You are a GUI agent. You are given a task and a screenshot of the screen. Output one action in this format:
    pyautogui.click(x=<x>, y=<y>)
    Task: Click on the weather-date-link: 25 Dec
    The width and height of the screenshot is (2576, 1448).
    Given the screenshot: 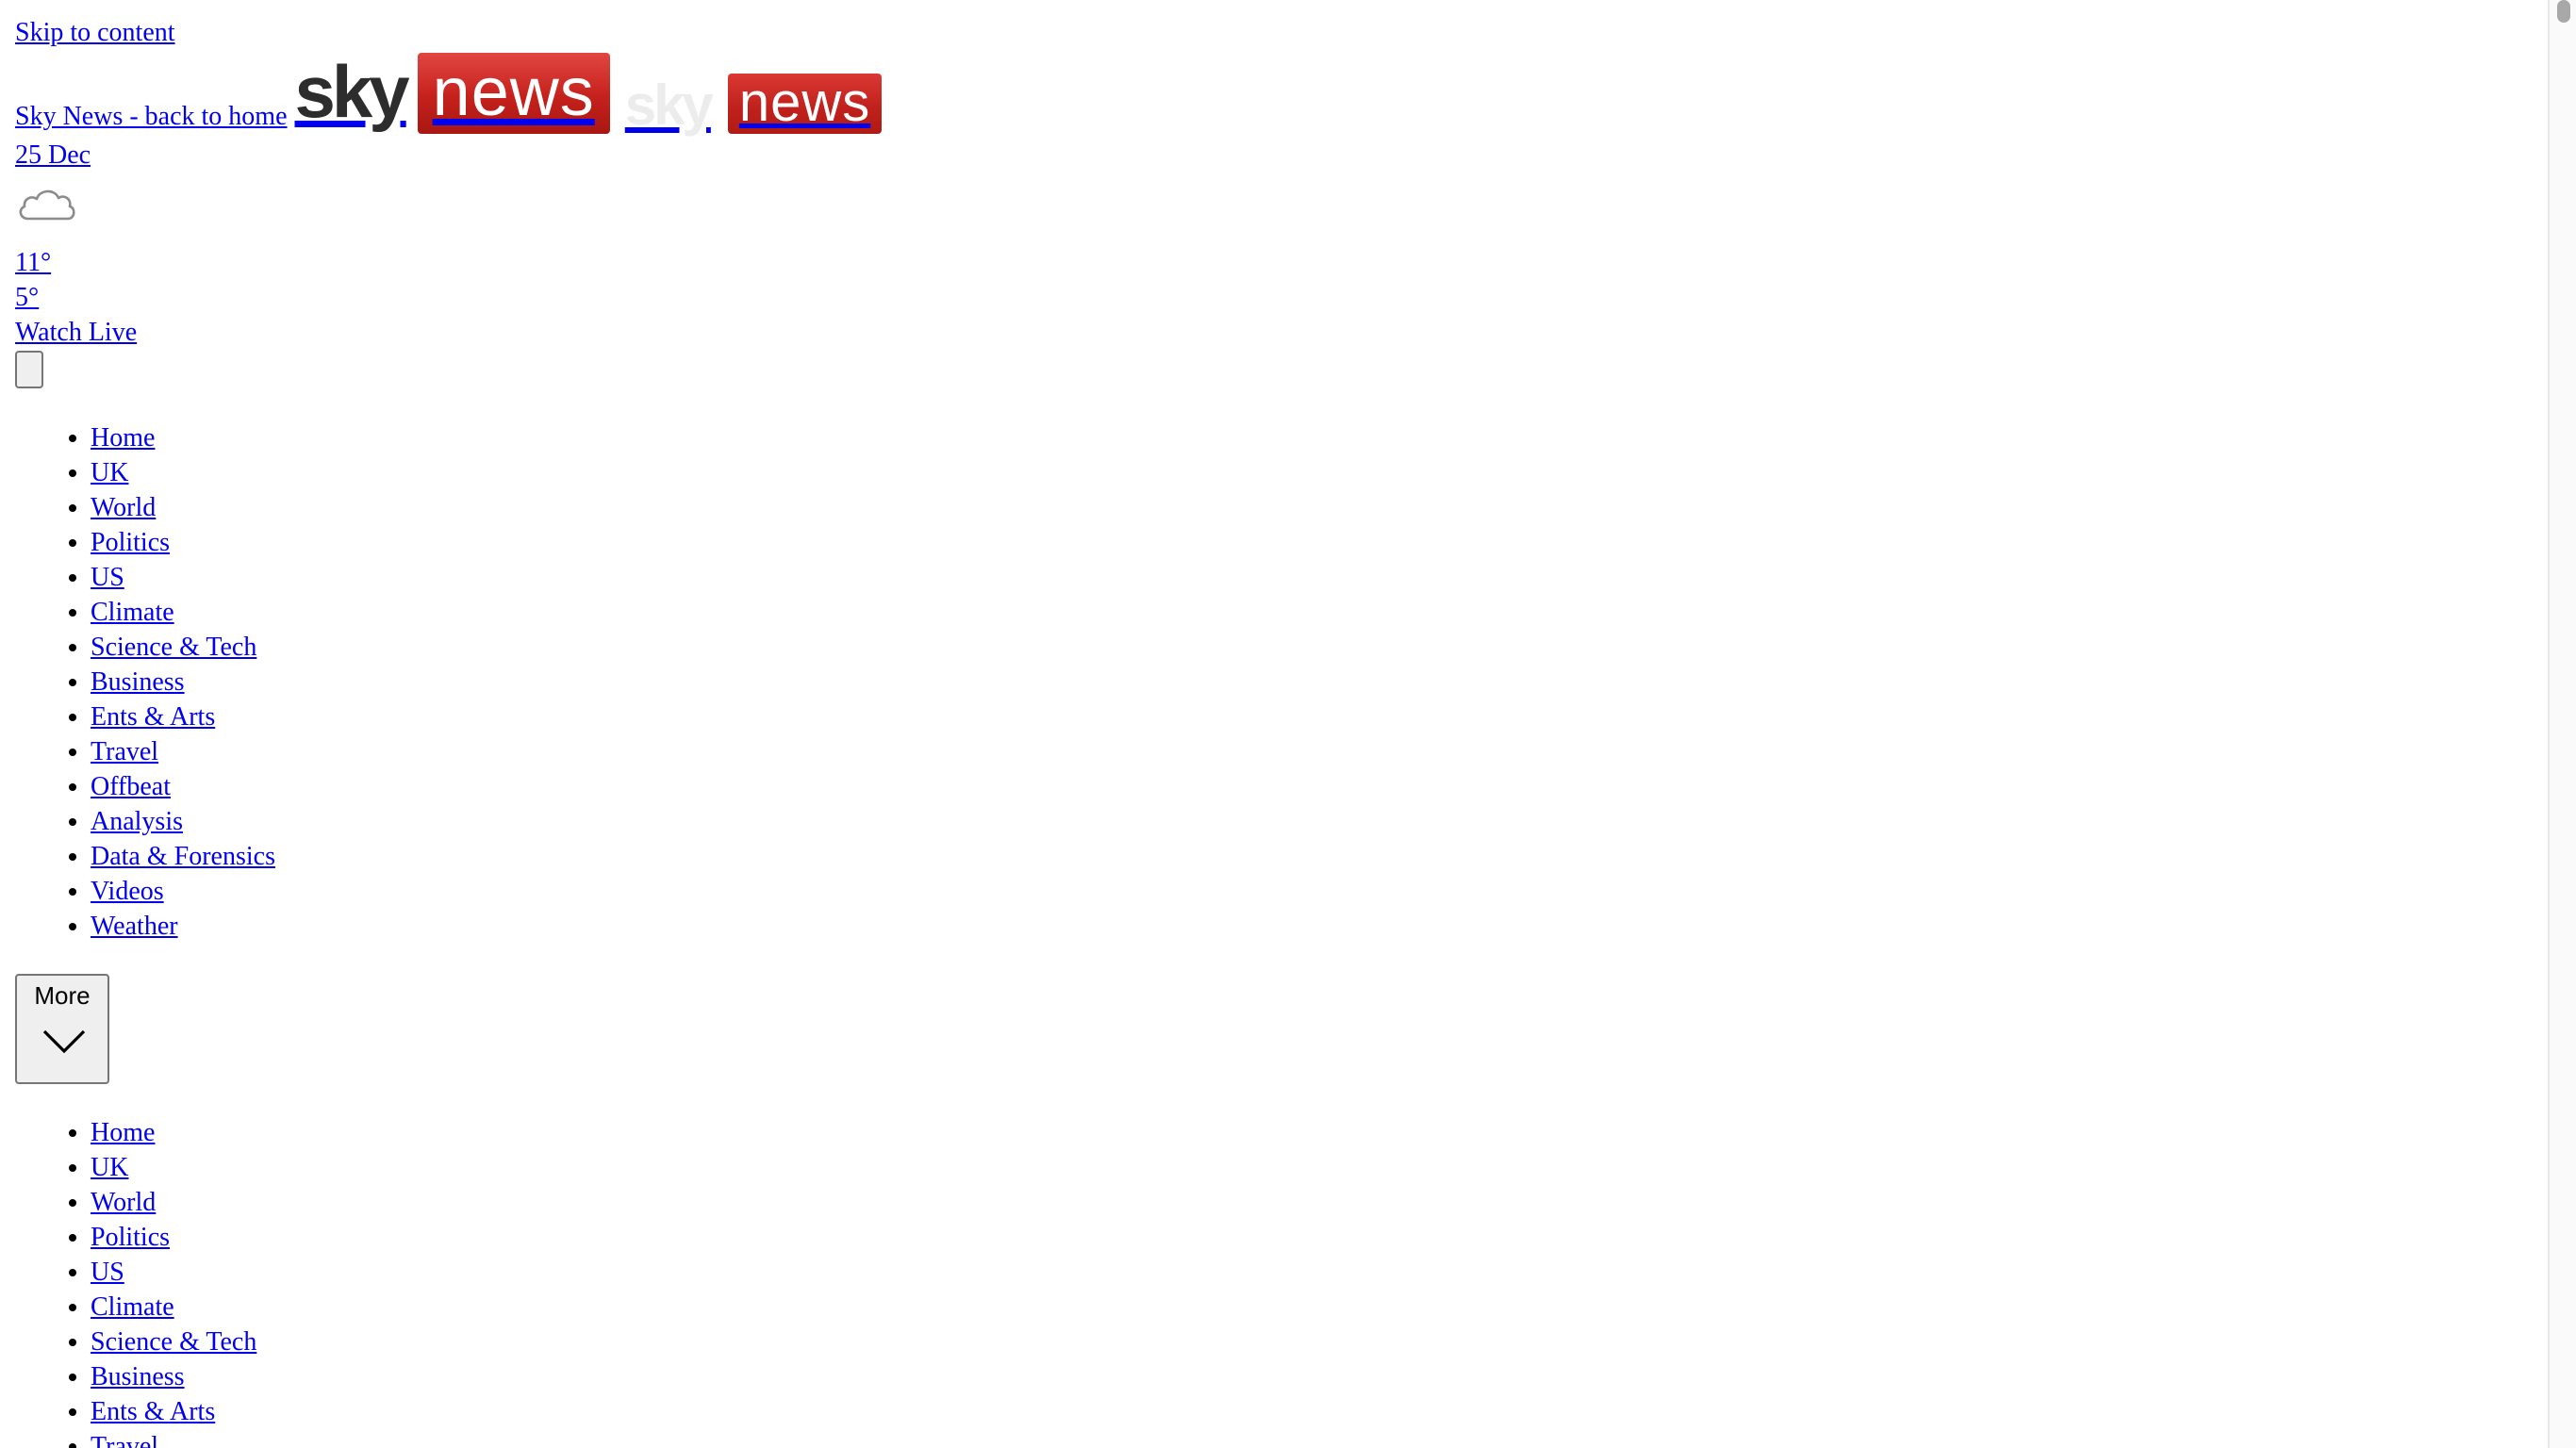 What is the action you would take?
    pyautogui.click(x=53, y=155)
    